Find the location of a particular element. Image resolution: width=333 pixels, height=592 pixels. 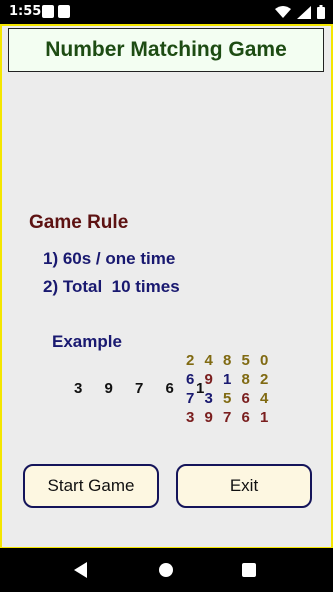

example-label: Example is located at coordinates (87, 341).